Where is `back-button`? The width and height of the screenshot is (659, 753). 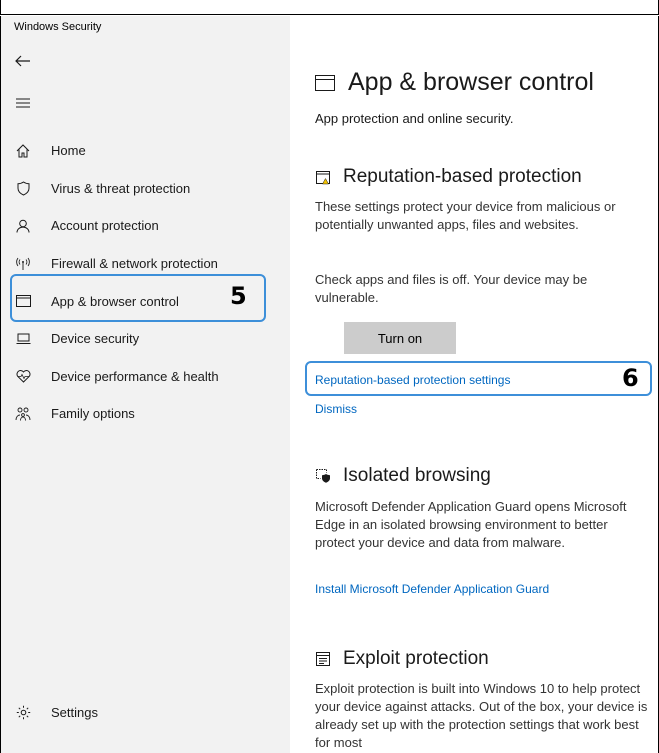 back-button is located at coordinates (23, 61).